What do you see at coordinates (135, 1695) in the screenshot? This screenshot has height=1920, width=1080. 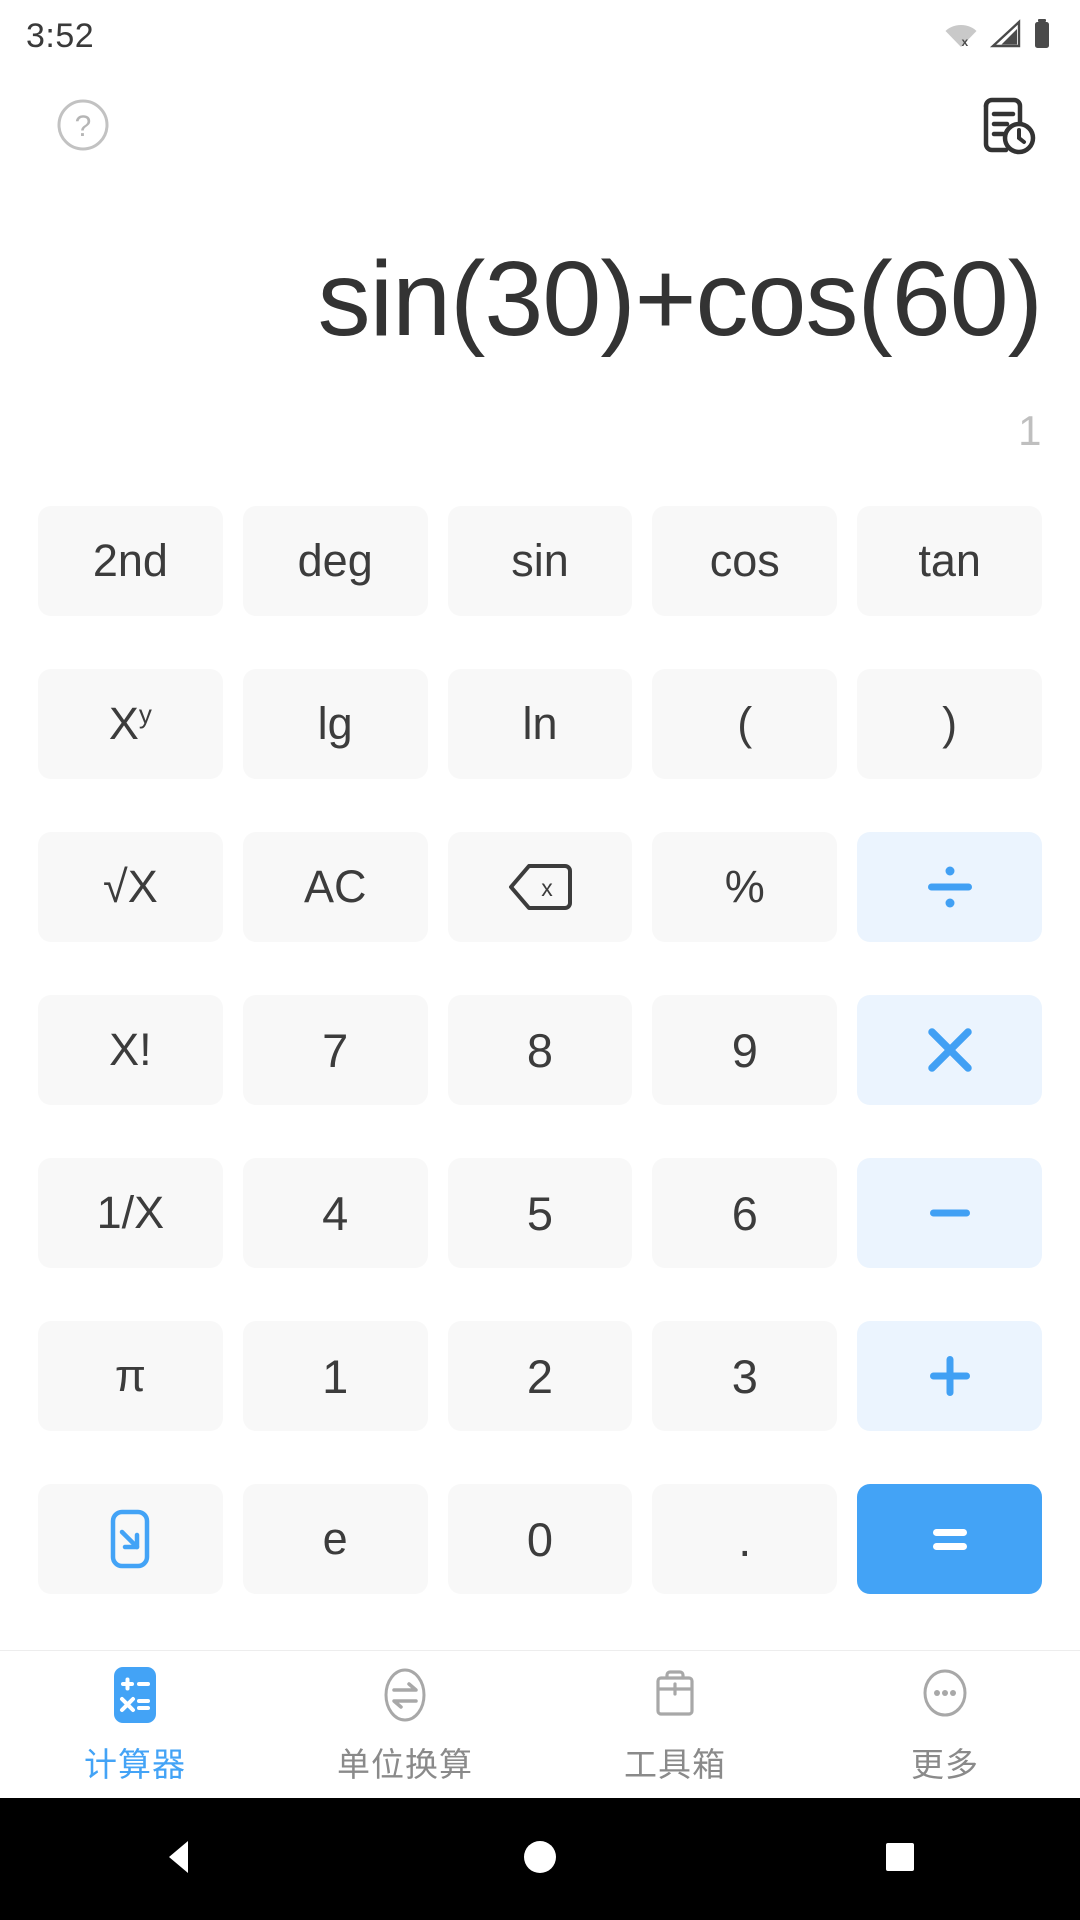 I see `calculator-icon` at bounding box center [135, 1695].